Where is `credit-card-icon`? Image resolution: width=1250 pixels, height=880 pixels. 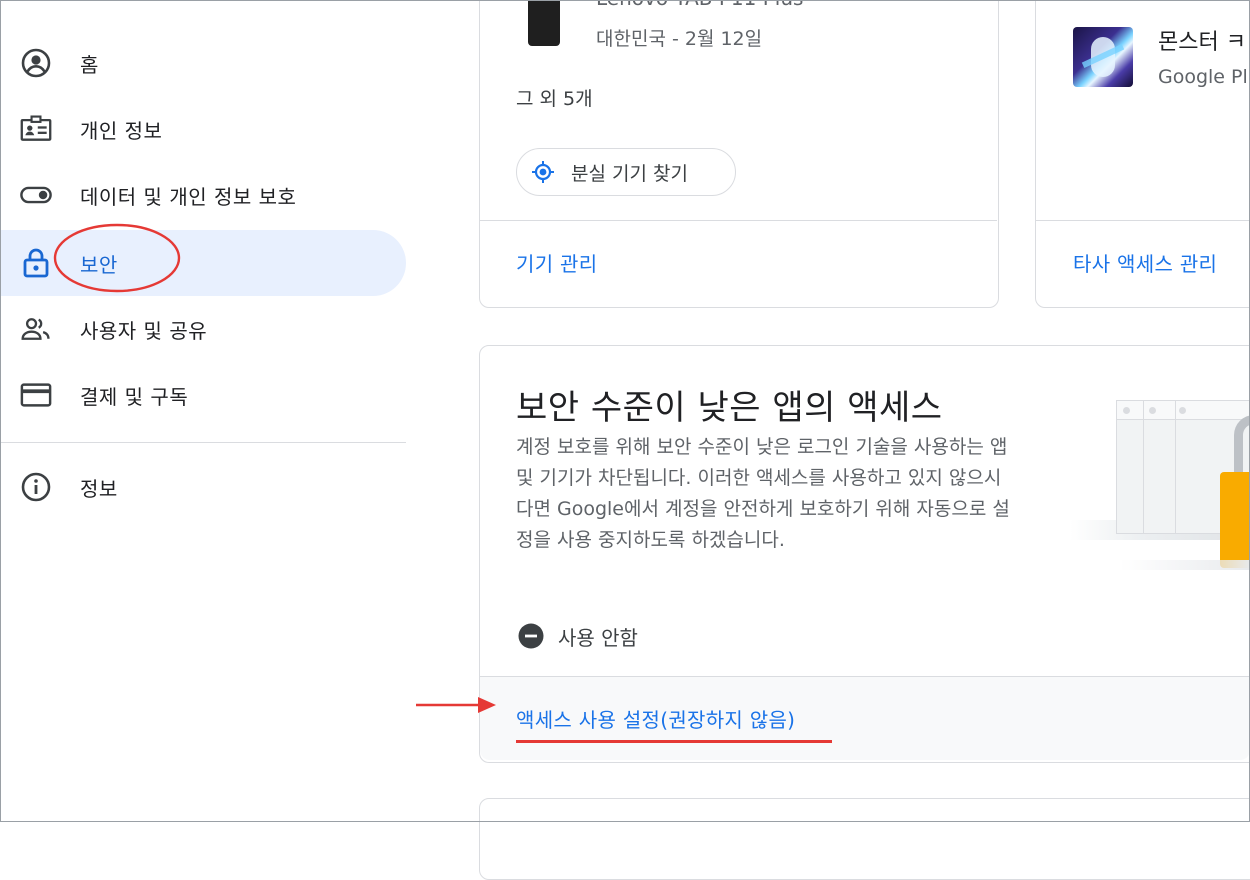 credit-card-icon is located at coordinates (36, 395).